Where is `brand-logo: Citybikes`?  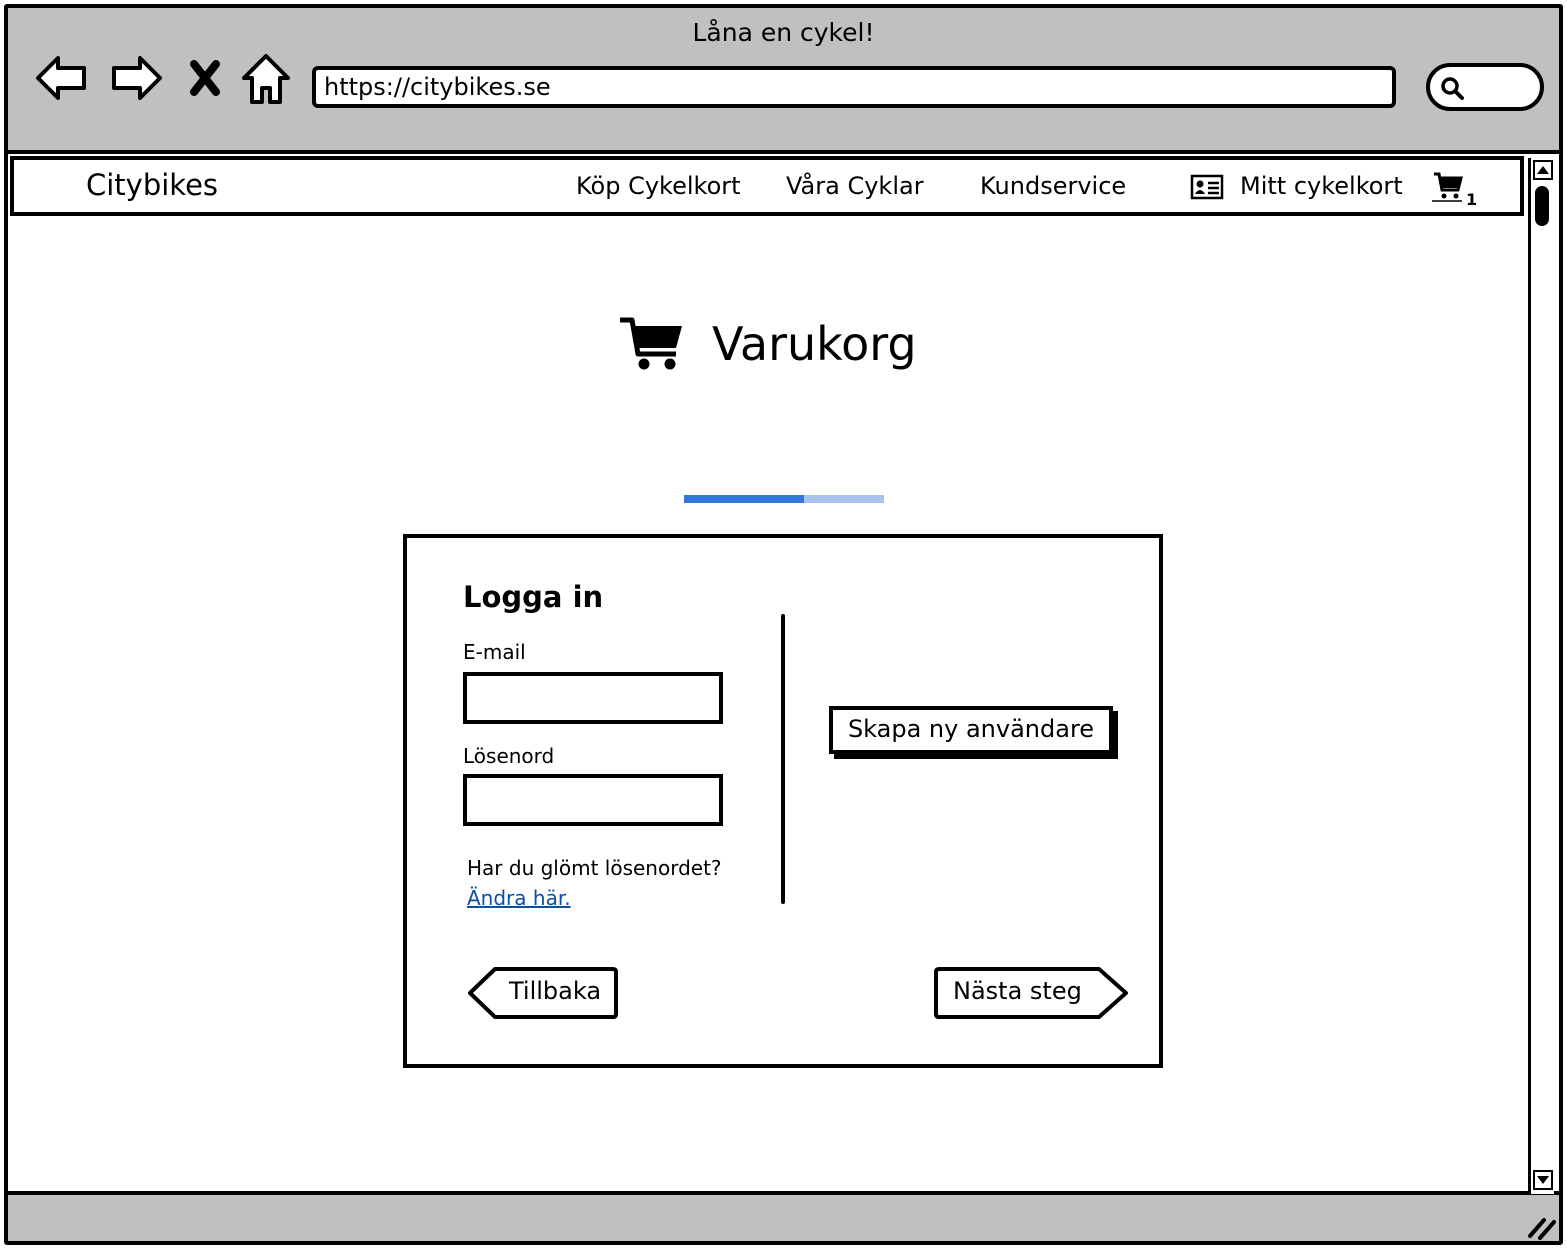 brand-logo: Citybikes is located at coordinates (152, 185).